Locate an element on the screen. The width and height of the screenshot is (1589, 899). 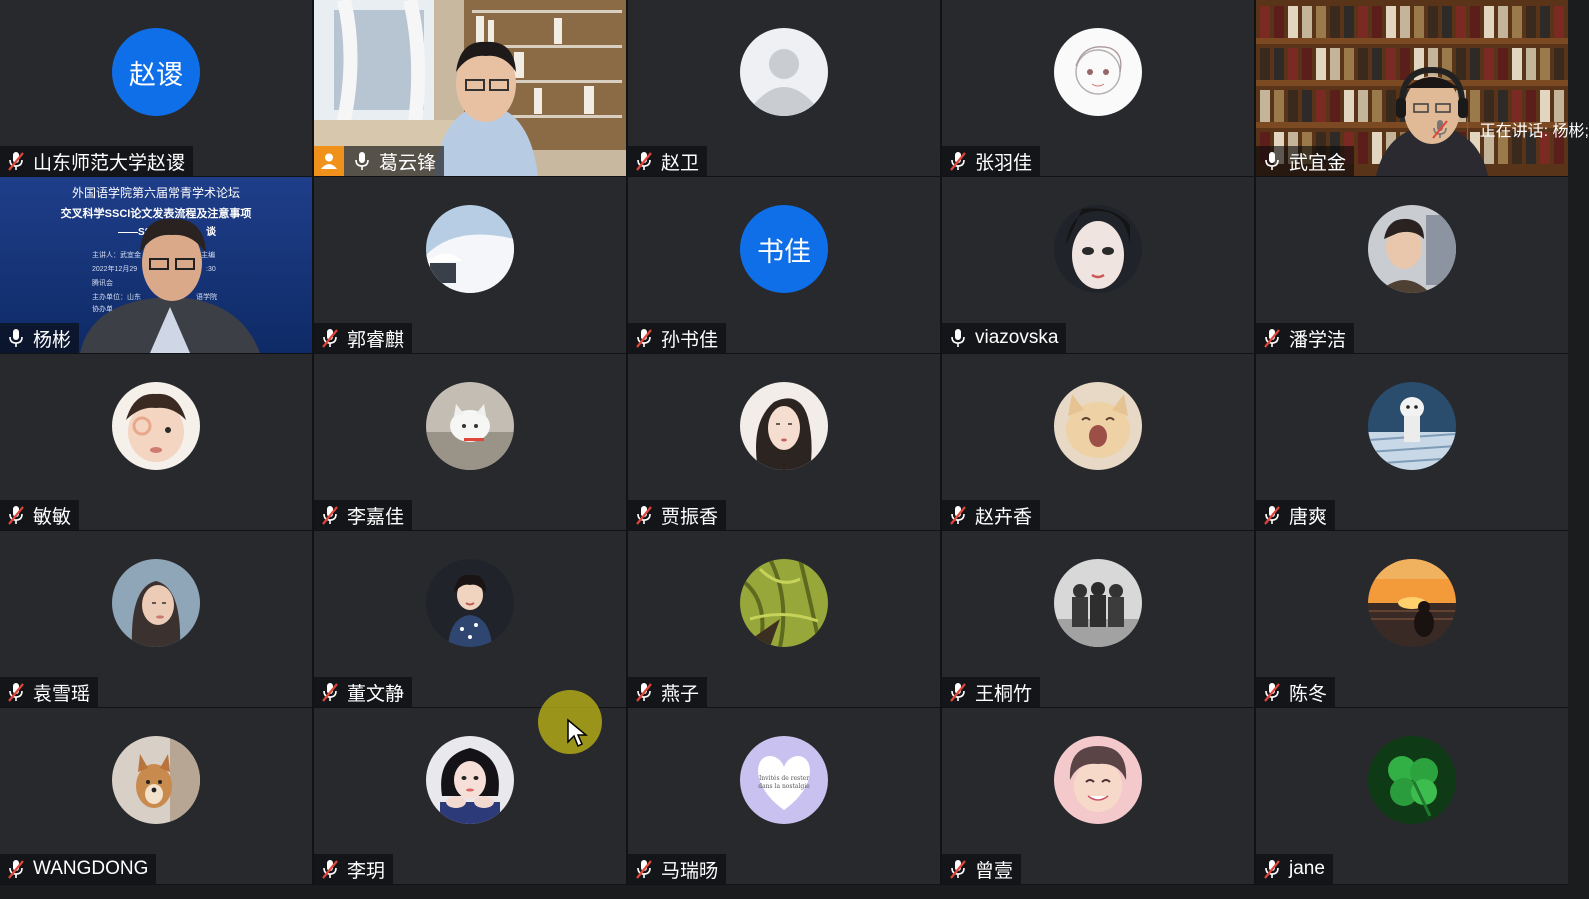
avatar: Invités de rester dans la nostalgie is located at coordinates (784, 780).